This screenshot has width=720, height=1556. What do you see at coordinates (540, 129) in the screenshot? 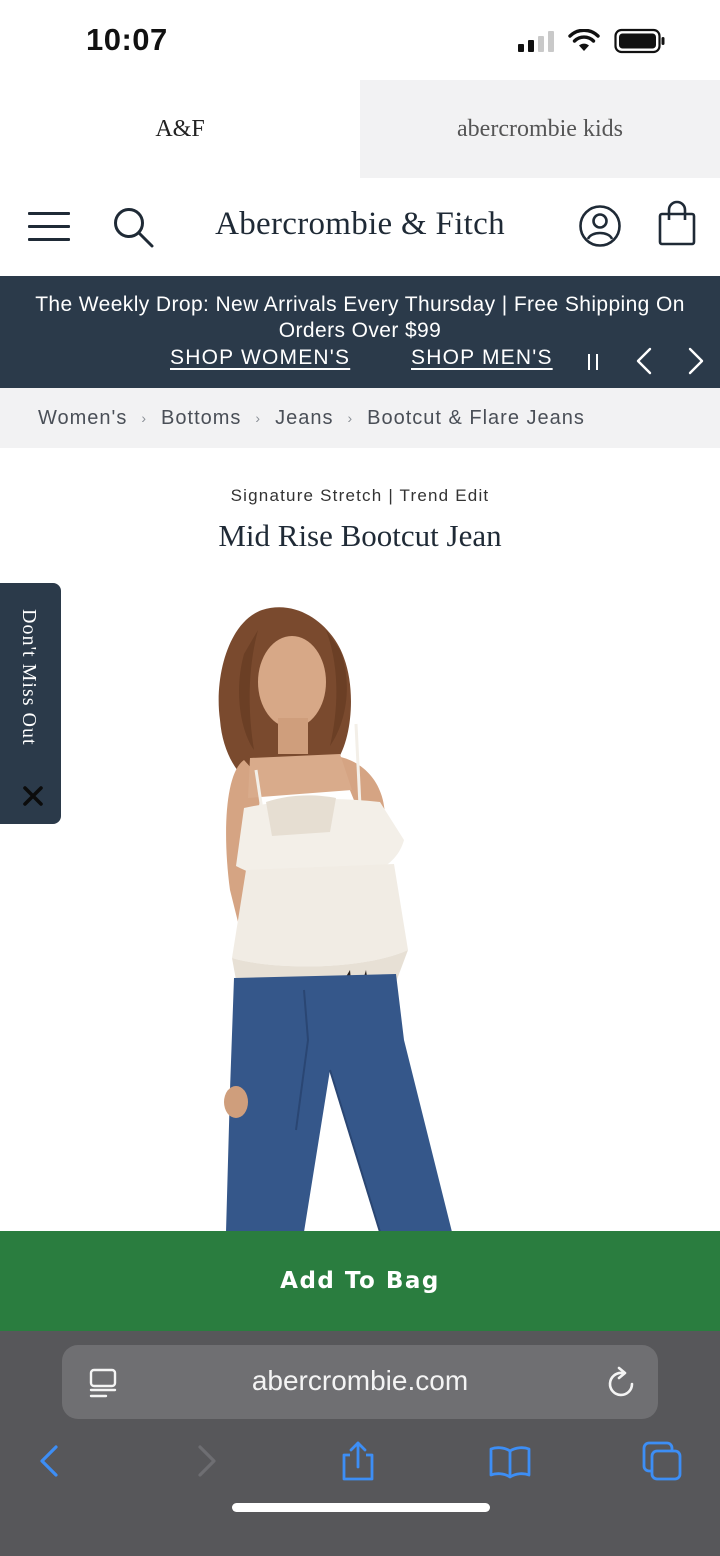
I see `tab-abercrombie-kids: abercrombie kids` at bounding box center [540, 129].